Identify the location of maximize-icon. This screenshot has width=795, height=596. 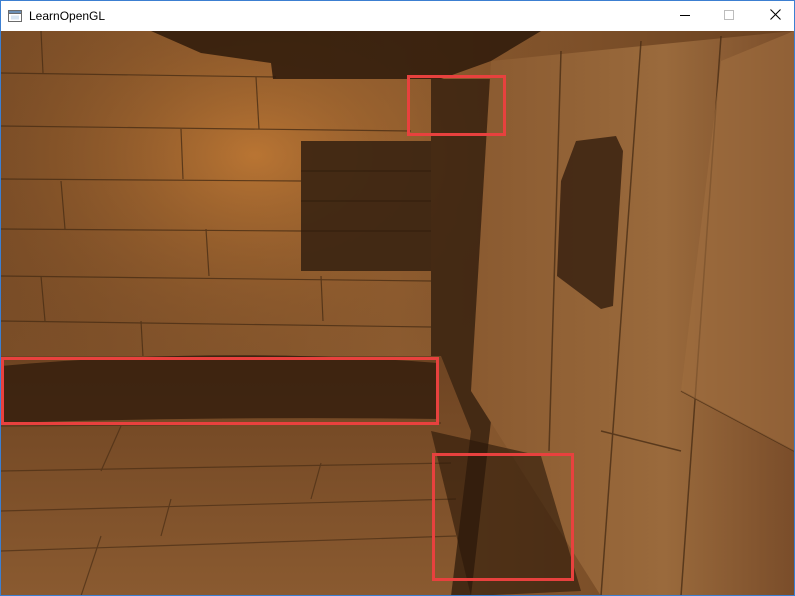
(729, 16).